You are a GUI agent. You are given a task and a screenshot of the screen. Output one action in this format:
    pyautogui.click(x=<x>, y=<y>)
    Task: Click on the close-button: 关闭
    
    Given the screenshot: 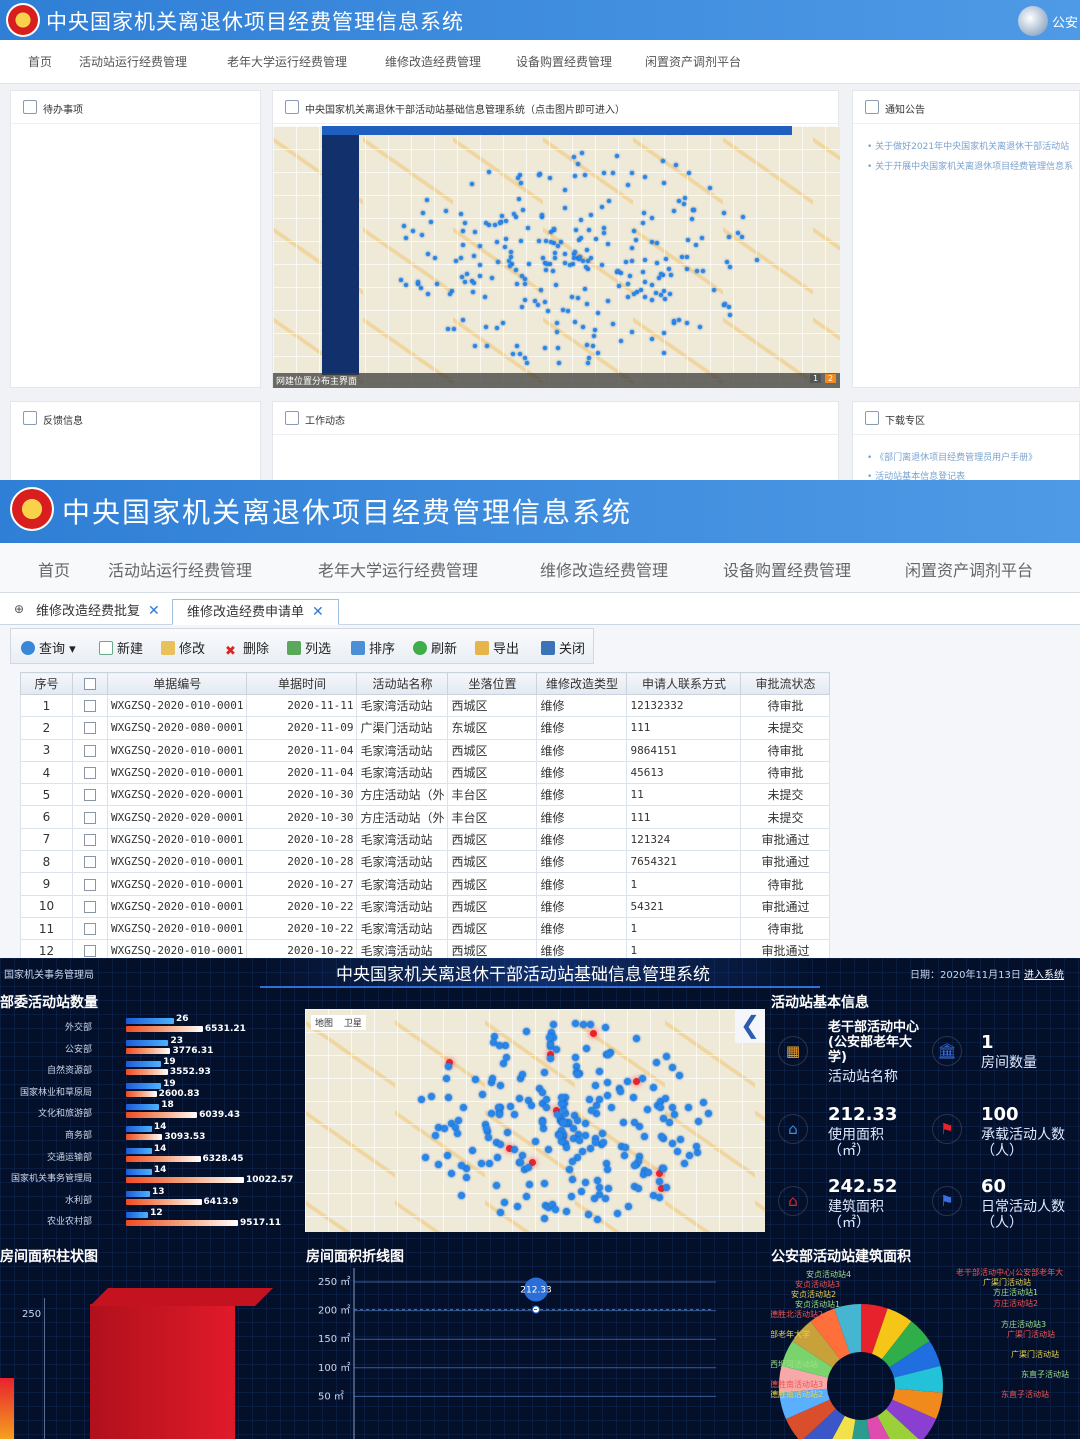 What is the action you would take?
    pyautogui.click(x=563, y=647)
    